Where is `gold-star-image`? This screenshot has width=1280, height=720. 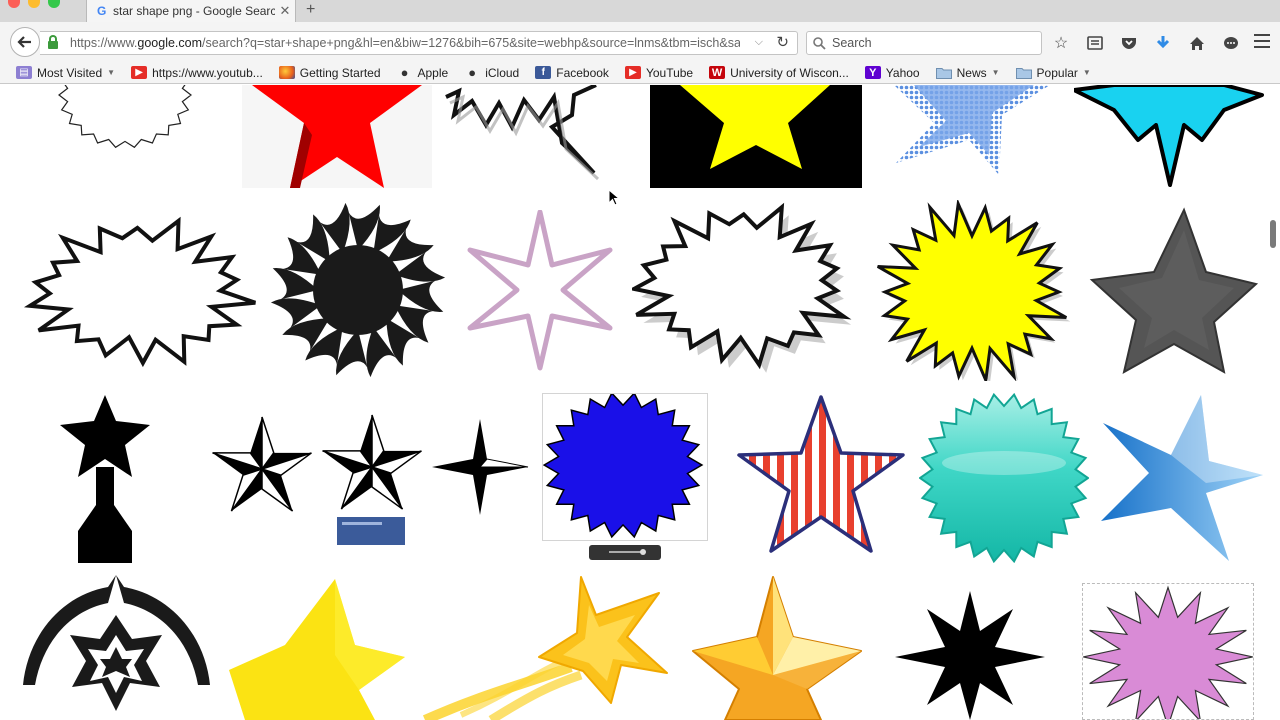 gold-star-image is located at coordinates (777, 648).